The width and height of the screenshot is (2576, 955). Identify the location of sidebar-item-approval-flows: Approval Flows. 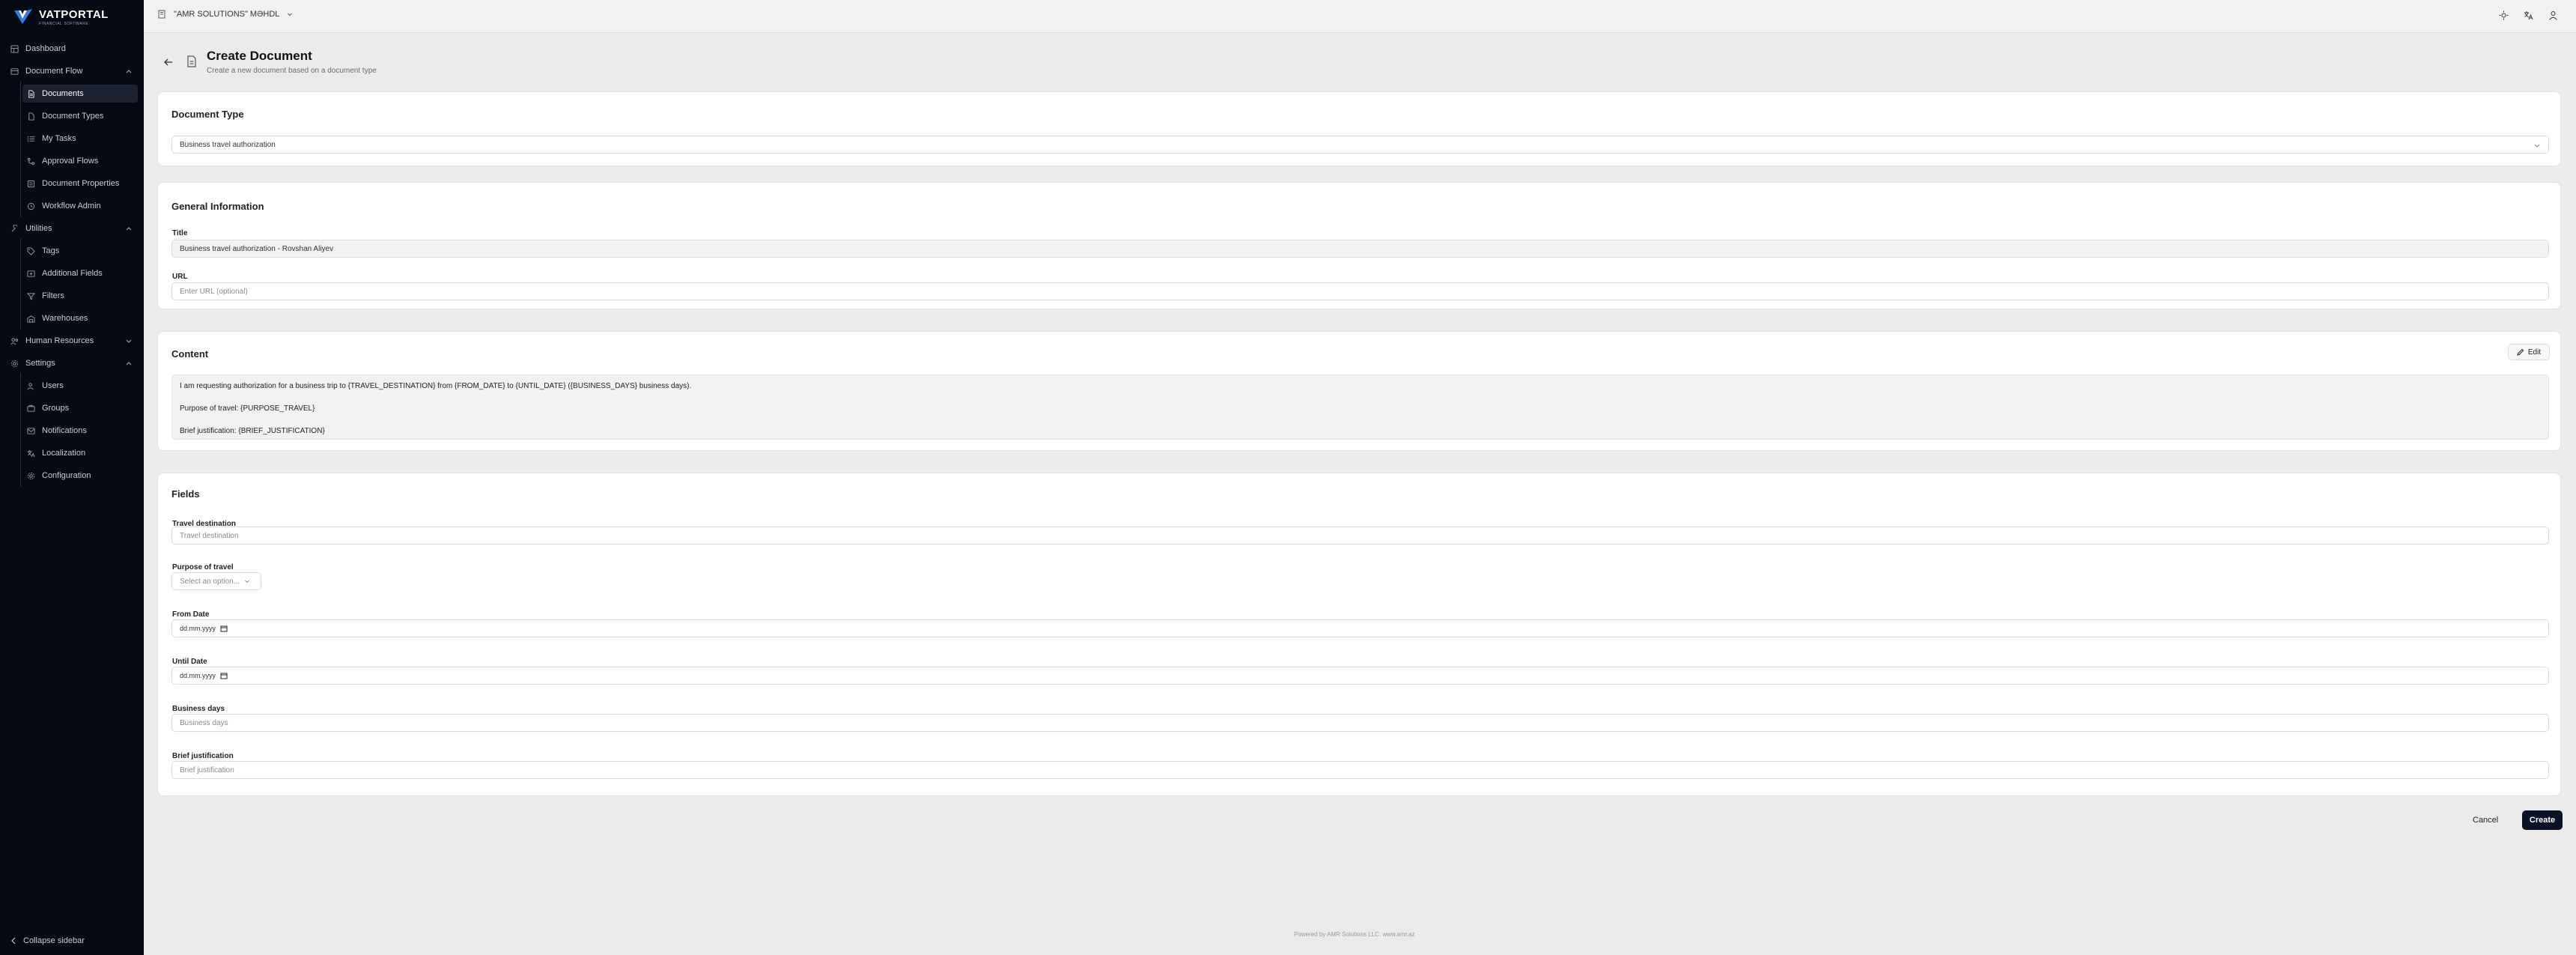
(81, 161).